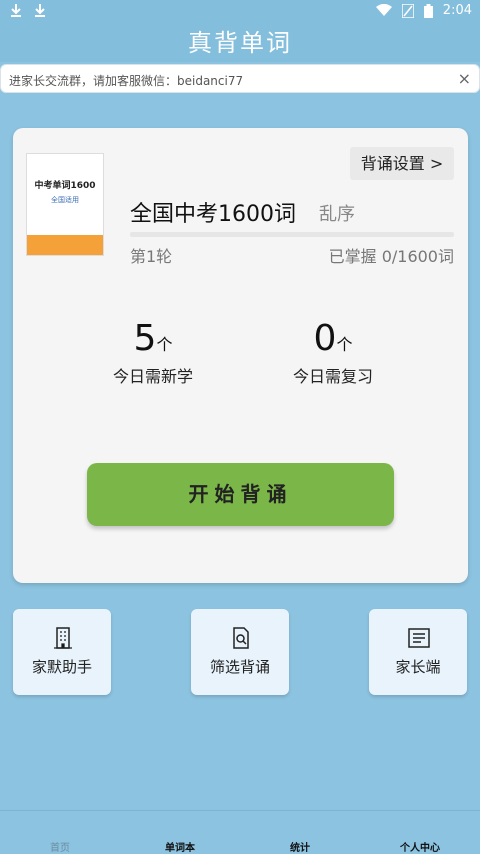 The image size is (480, 854). What do you see at coordinates (126, 81) in the screenshot?
I see `notice-text: 进家长交流群，请加客服微信：beidanci77` at bounding box center [126, 81].